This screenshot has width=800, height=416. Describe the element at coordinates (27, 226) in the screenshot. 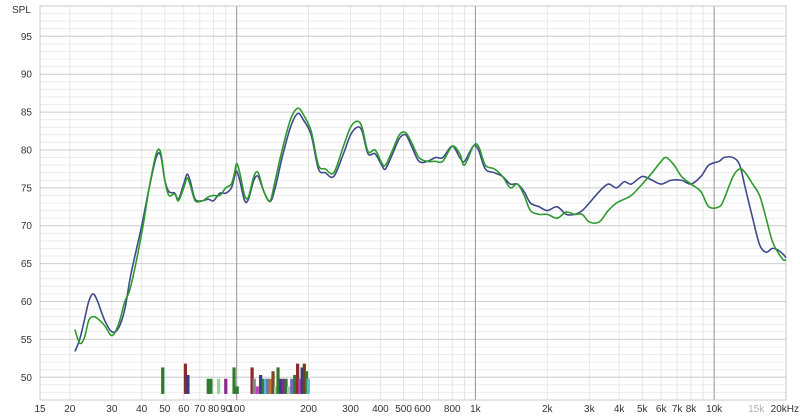

I see `y-tick-label: 70` at that location.